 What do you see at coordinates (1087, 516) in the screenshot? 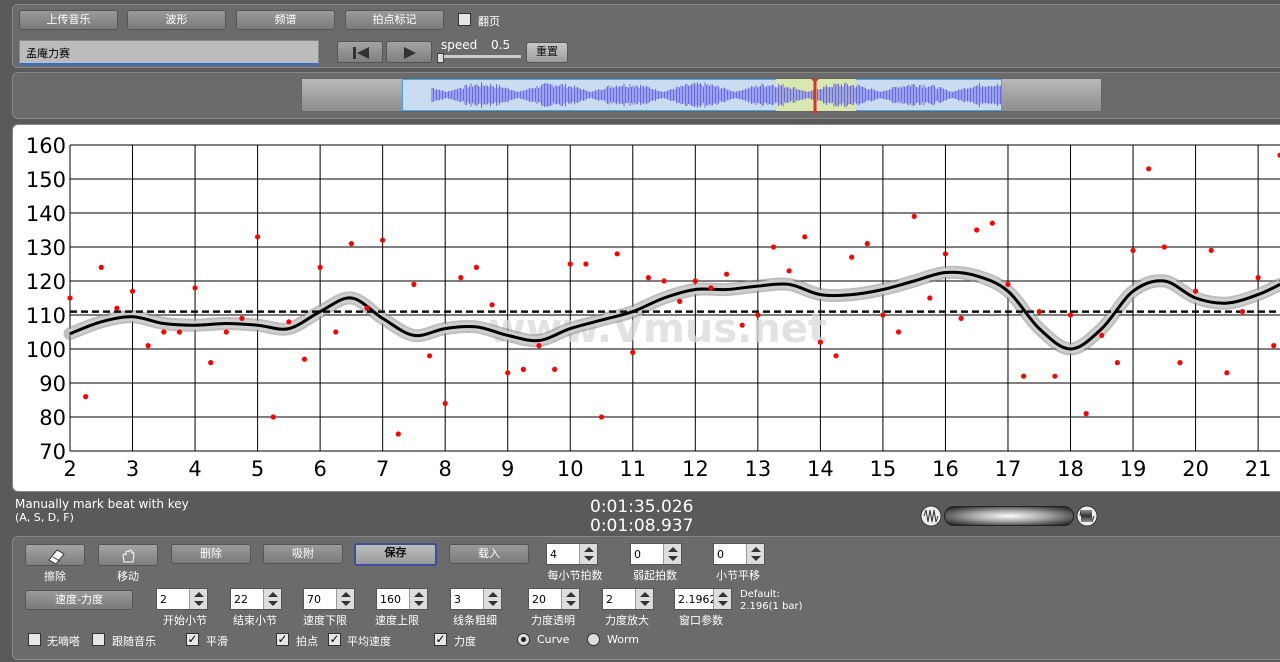
I see `wave-expand-icon` at bounding box center [1087, 516].